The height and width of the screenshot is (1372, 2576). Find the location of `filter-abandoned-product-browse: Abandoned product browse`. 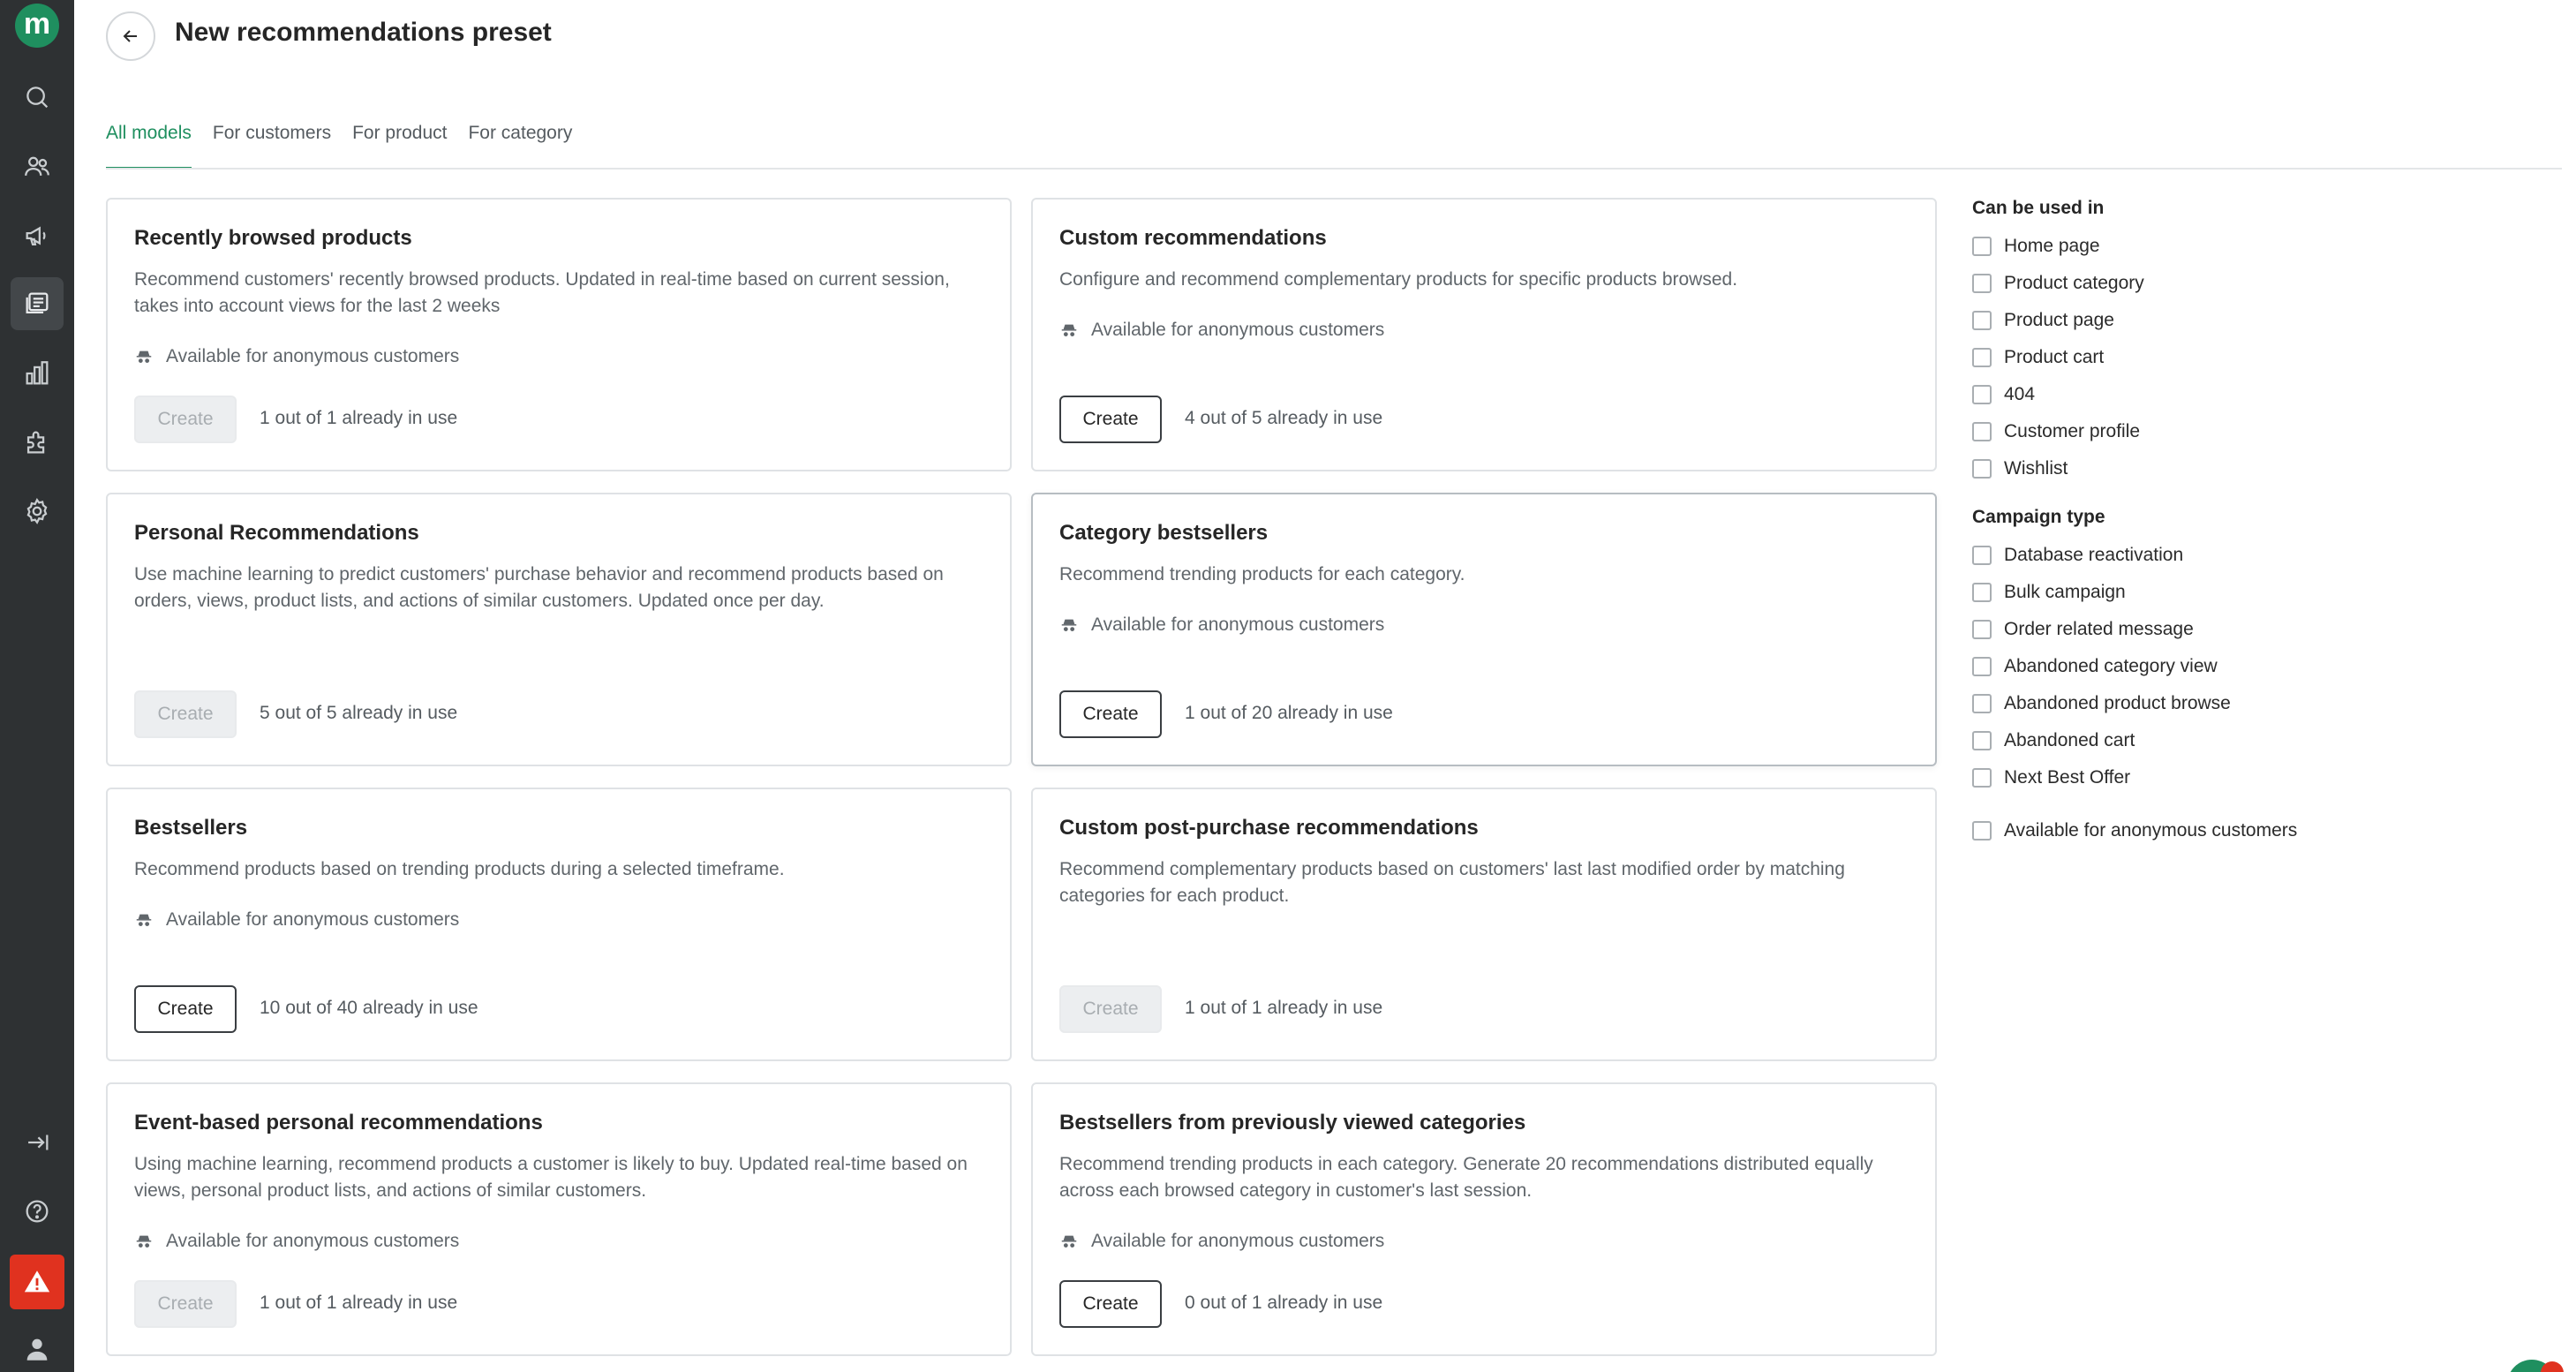

filter-abandoned-product-browse: Abandoned product browse is located at coordinates (2263, 703).